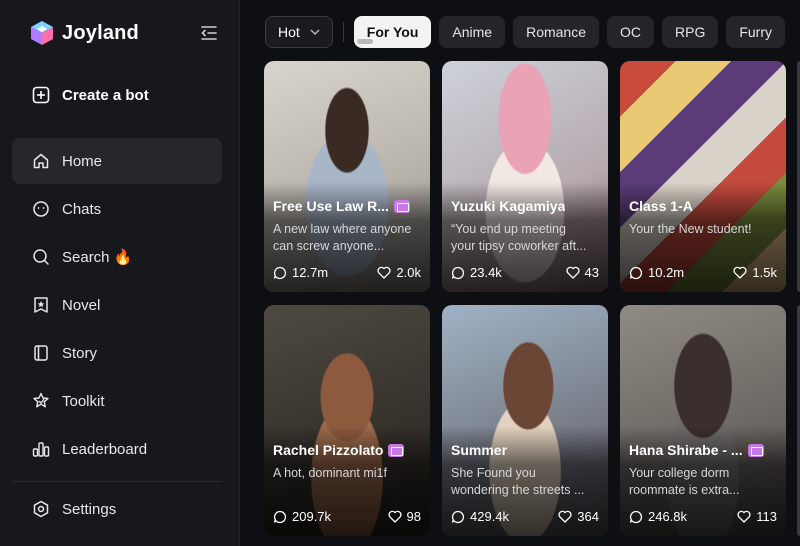 The width and height of the screenshot is (800, 546). What do you see at coordinates (347, 516) in the screenshot?
I see `card-stats: 209.7k 98` at bounding box center [347, 516].